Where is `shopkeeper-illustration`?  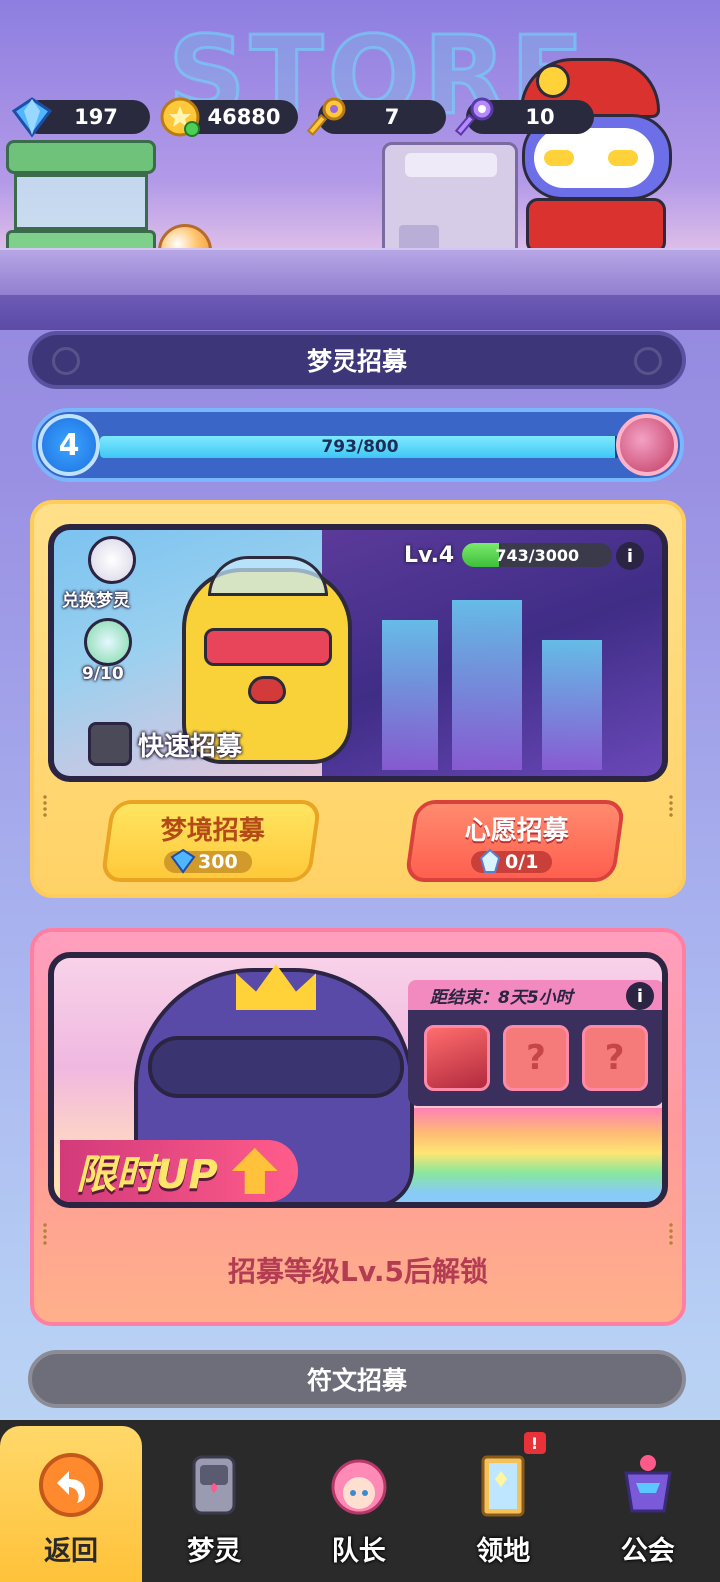
shopkeeper-illustration is located at coordinates (600, 158).